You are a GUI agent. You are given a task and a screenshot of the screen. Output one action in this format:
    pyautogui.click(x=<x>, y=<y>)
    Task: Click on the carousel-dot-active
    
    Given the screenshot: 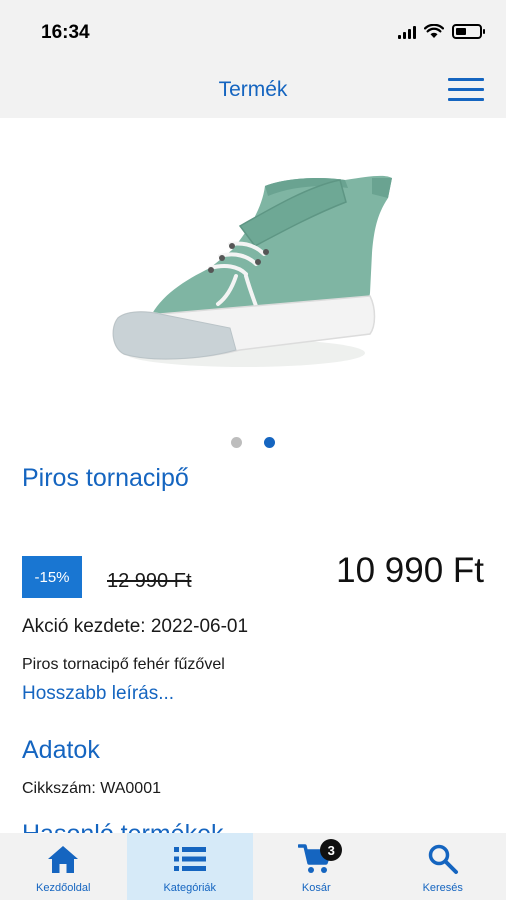 What is the action you would take?
    pyautogui.click(x=269, y=442)
    